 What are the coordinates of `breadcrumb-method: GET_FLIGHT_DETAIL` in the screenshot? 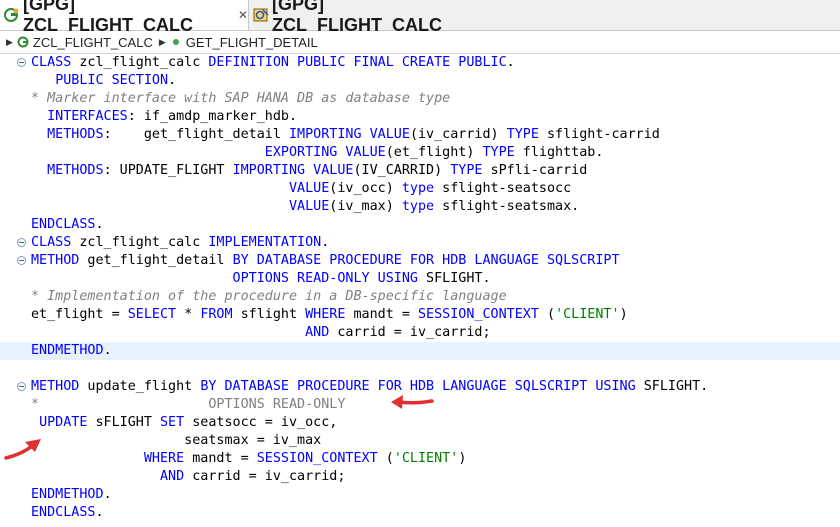 It's located at (252, 42).